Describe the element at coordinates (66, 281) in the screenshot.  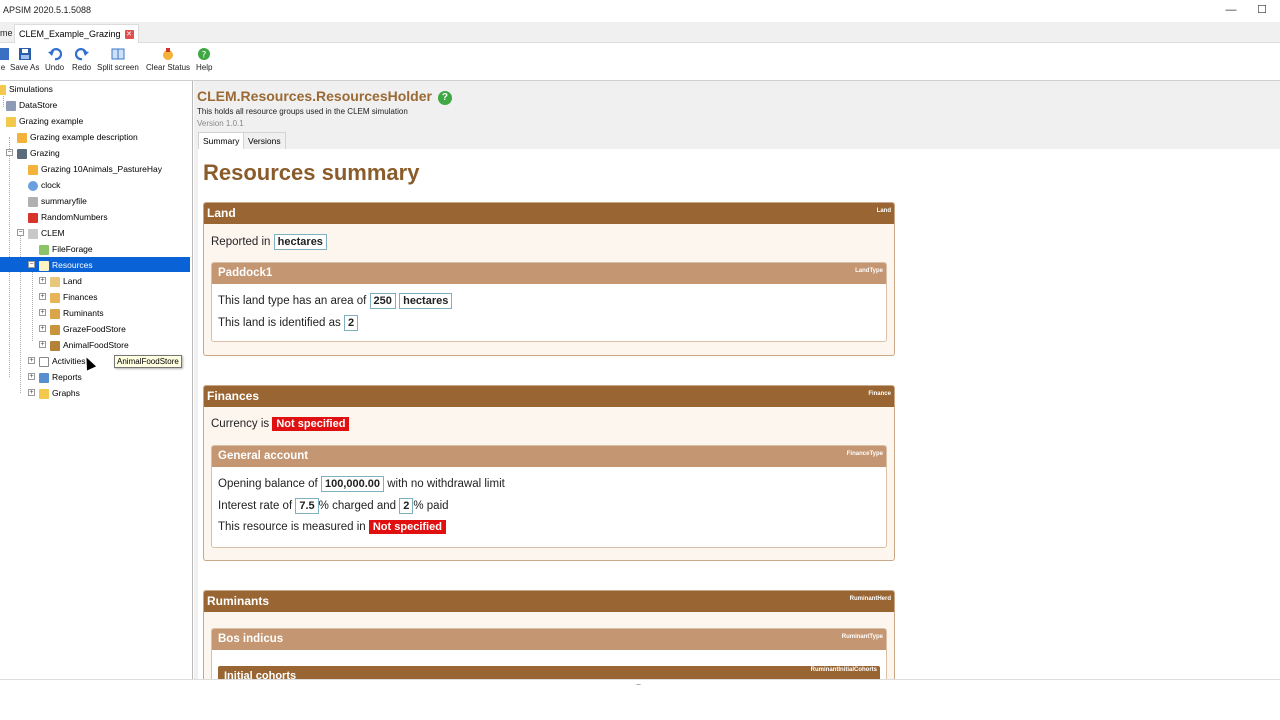
I see `tree-node-land: Land` at that location.